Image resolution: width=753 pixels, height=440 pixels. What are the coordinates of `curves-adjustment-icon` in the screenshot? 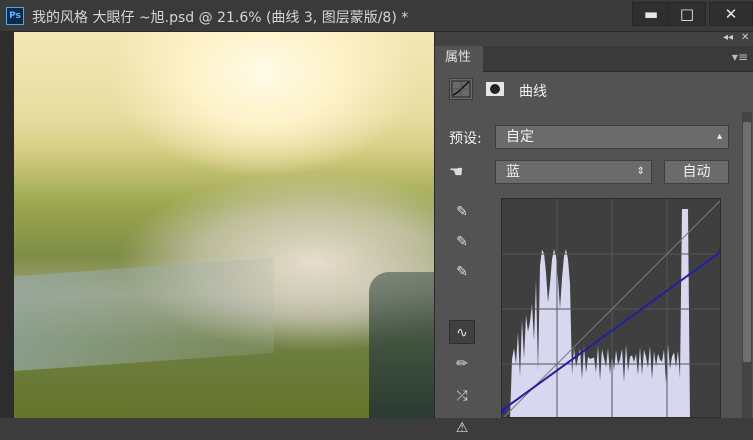 It's located at (461, 89).